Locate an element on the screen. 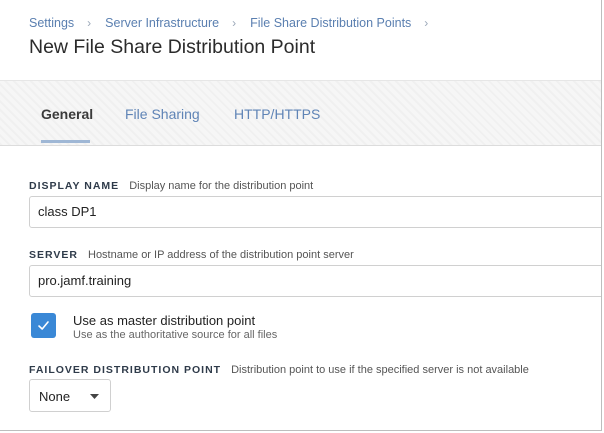  check-icon is located at coordinates (43, 325).